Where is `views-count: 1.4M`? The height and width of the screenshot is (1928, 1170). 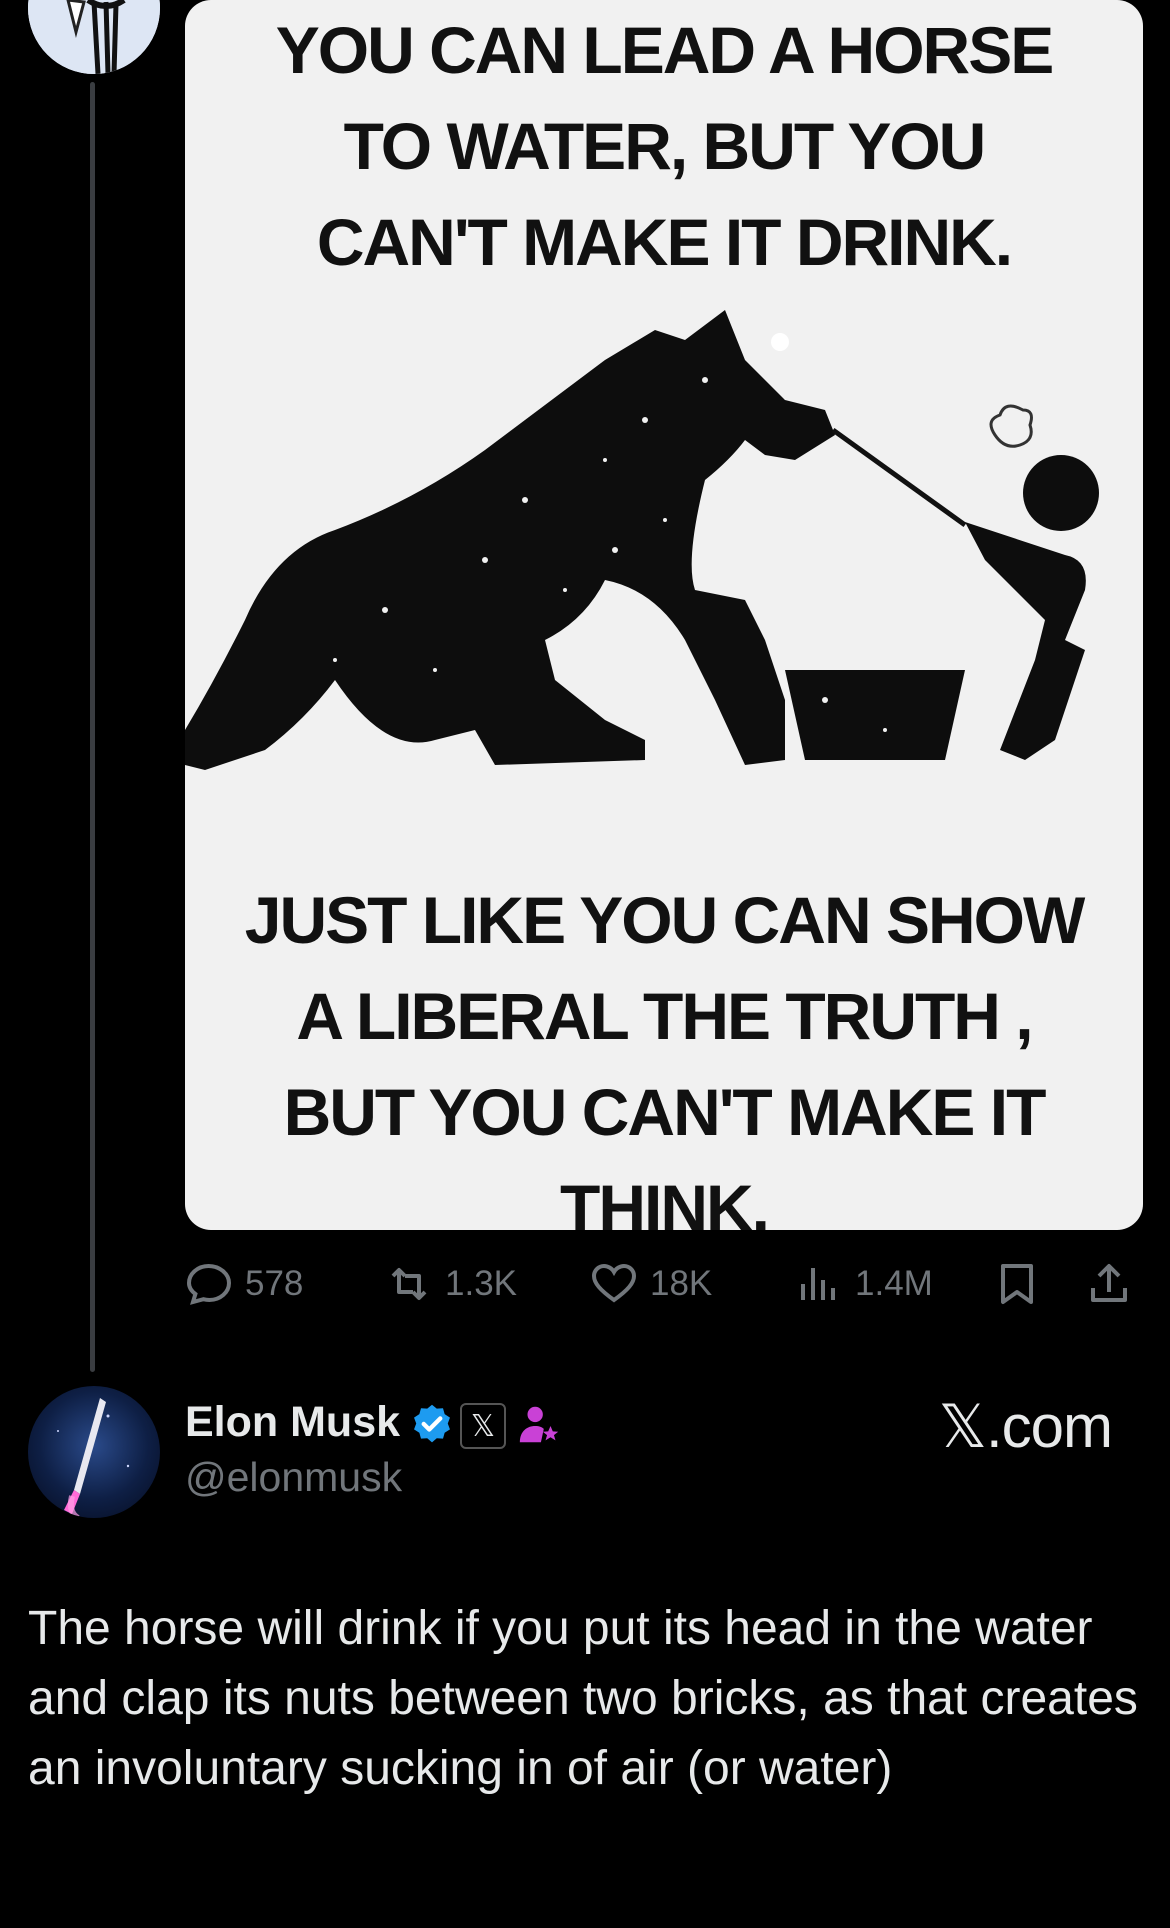
views-count: 1.4M is located at coordinates (894, 1283).